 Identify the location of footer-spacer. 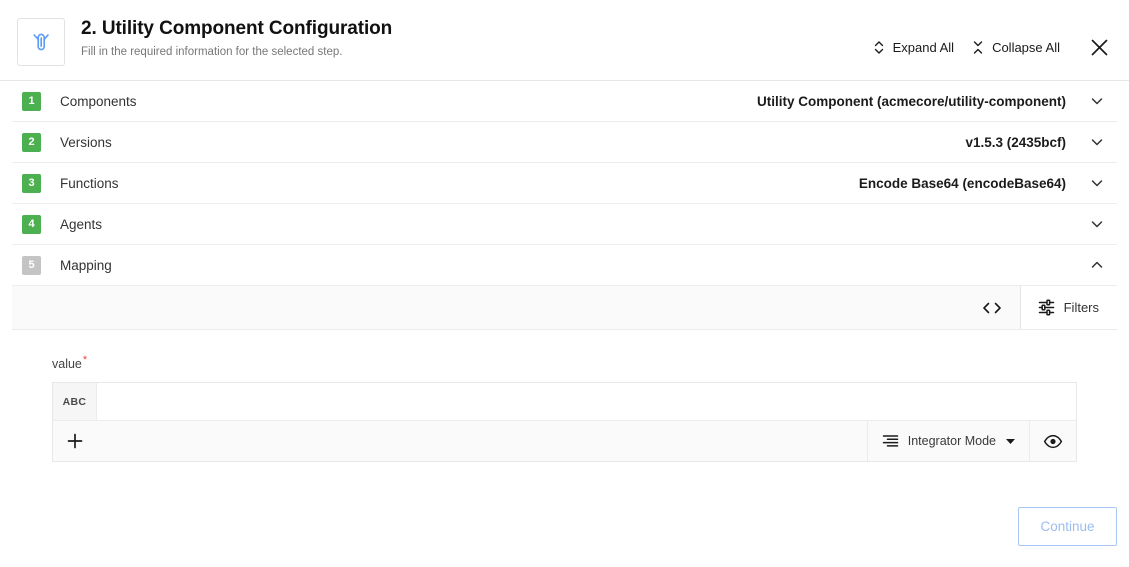
(482, 441).